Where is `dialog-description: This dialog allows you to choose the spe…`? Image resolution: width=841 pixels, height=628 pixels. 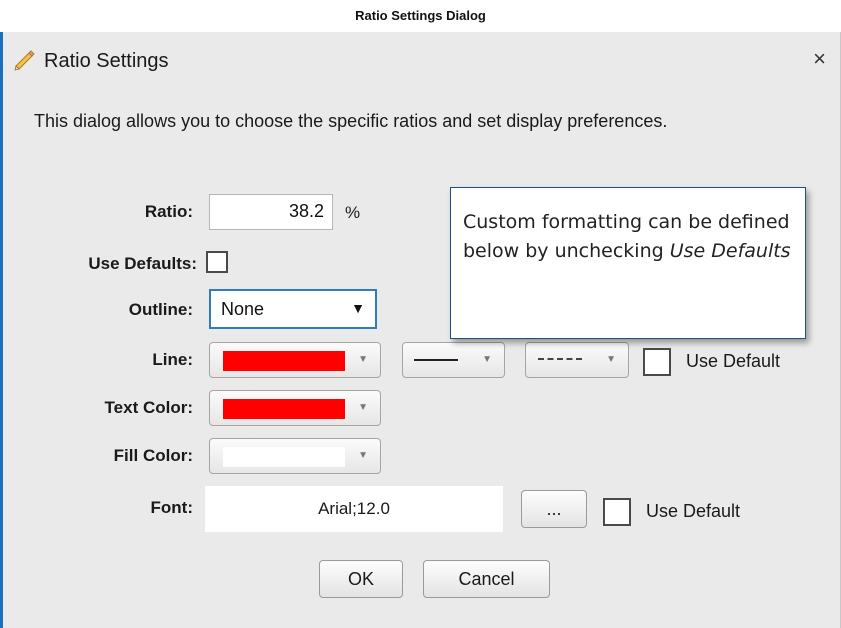 dialog-description: This dialog allows you to choose the spe… is located at coordinates (351, 121).